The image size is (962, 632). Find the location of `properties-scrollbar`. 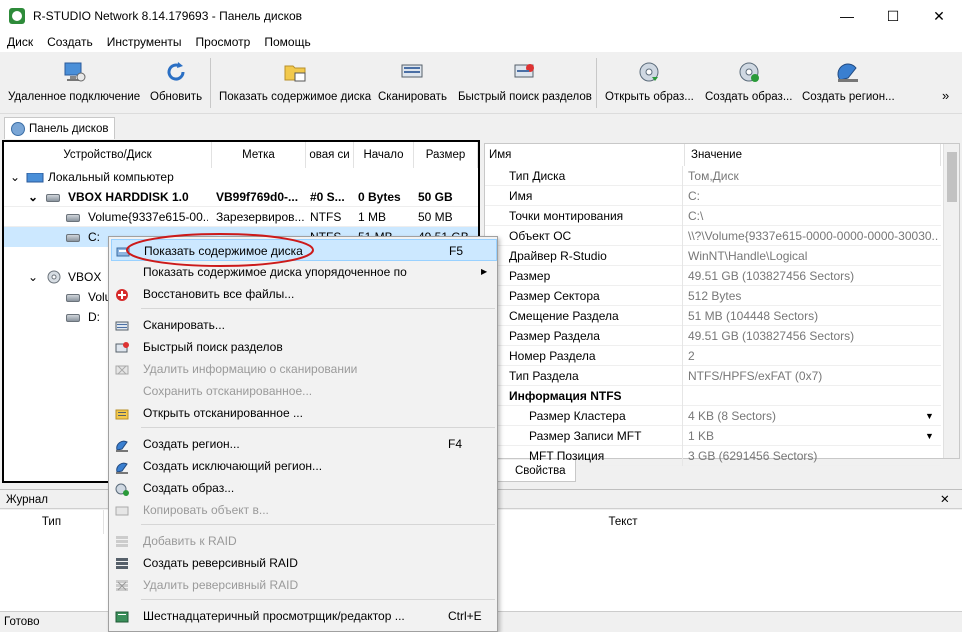

properties-scrollbar is located at coordinates (951, 301).